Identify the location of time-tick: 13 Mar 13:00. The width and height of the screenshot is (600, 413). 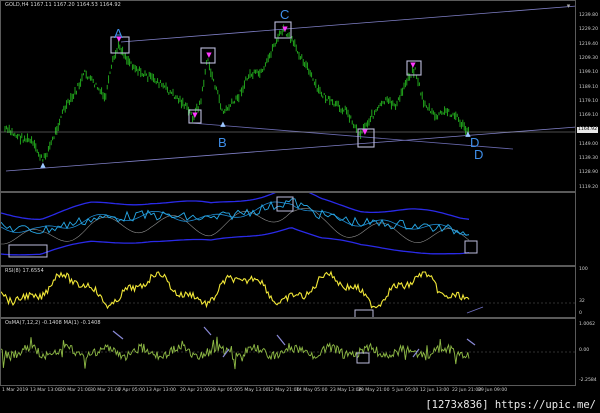
(45, 390).